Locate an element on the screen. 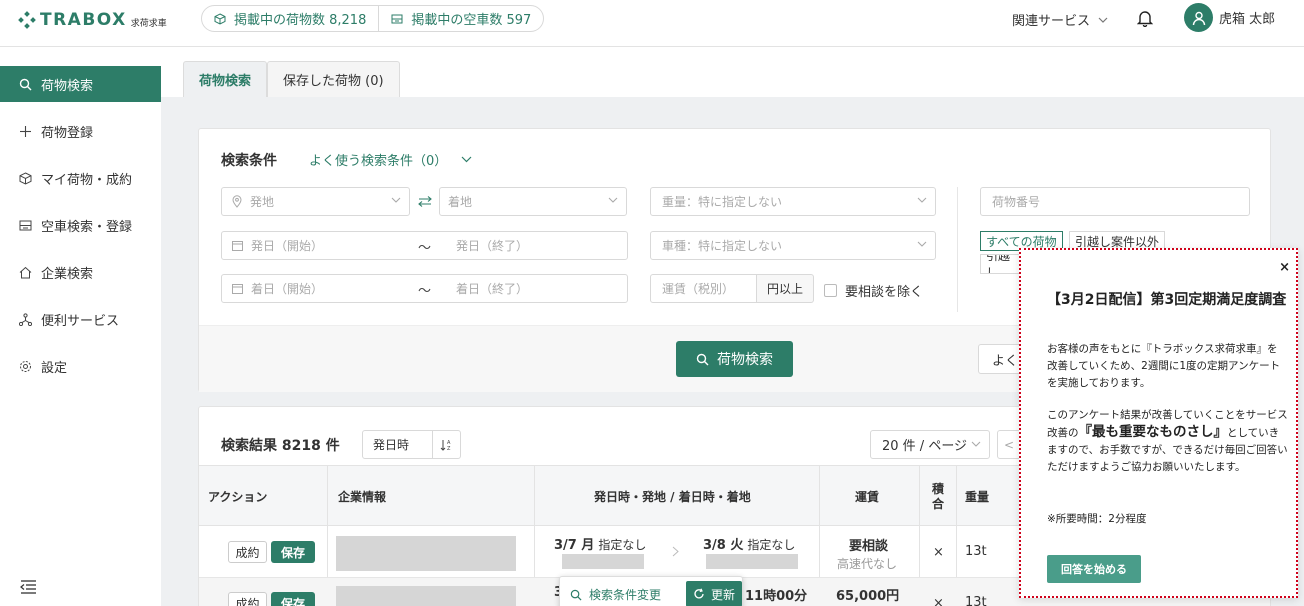 Image resolution: width=1304 pixels, height=606 pixels. departure-place-redacted is located at coordinates (603, 561).